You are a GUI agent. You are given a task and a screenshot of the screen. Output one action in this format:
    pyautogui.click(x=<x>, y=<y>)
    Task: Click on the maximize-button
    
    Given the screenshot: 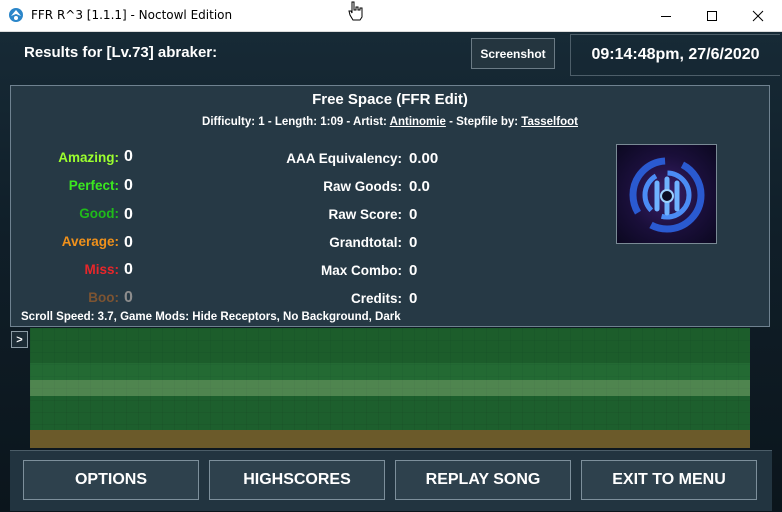 What is the action you would take?
    pyautogui.click(x=712, y=15)
    